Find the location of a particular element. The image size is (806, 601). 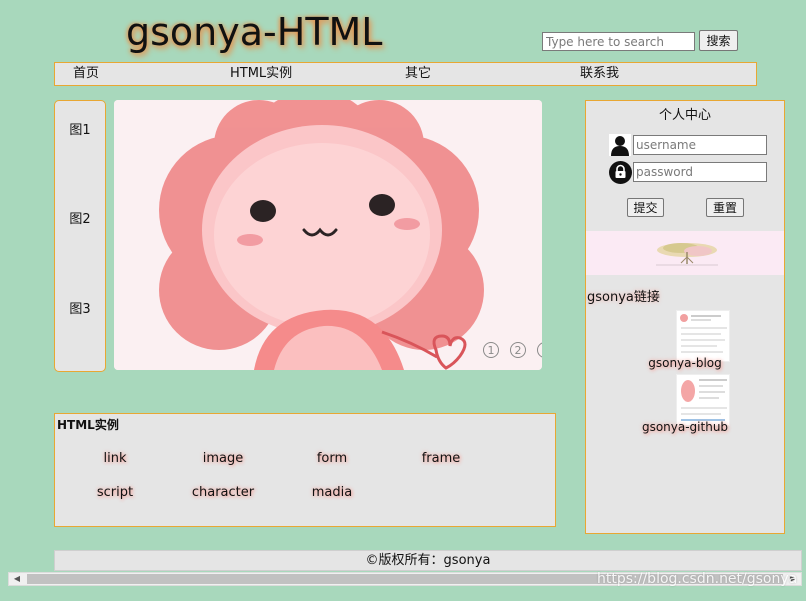

submit-button: 提交 is located at coordinates (645, 207).